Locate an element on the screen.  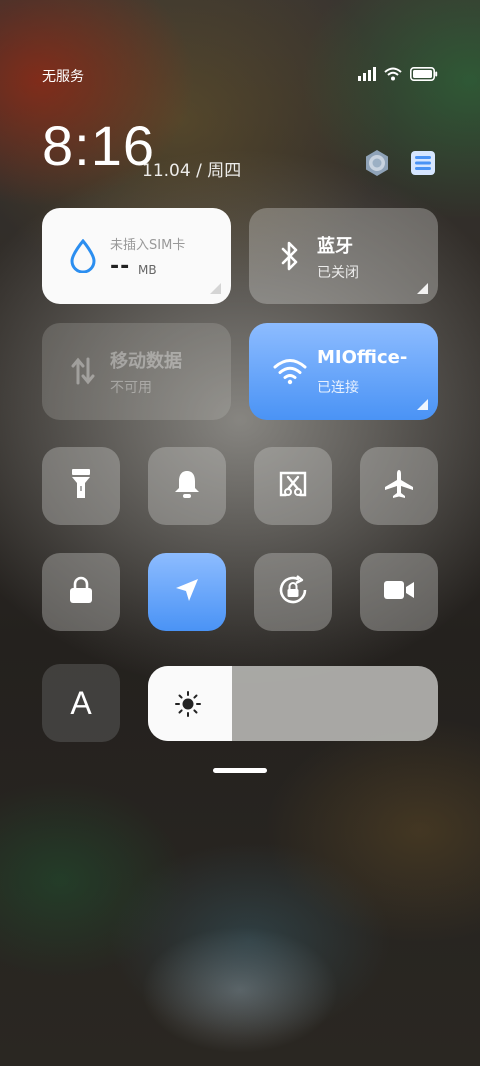
font-size-label: A is located at coordinates (81, 702).